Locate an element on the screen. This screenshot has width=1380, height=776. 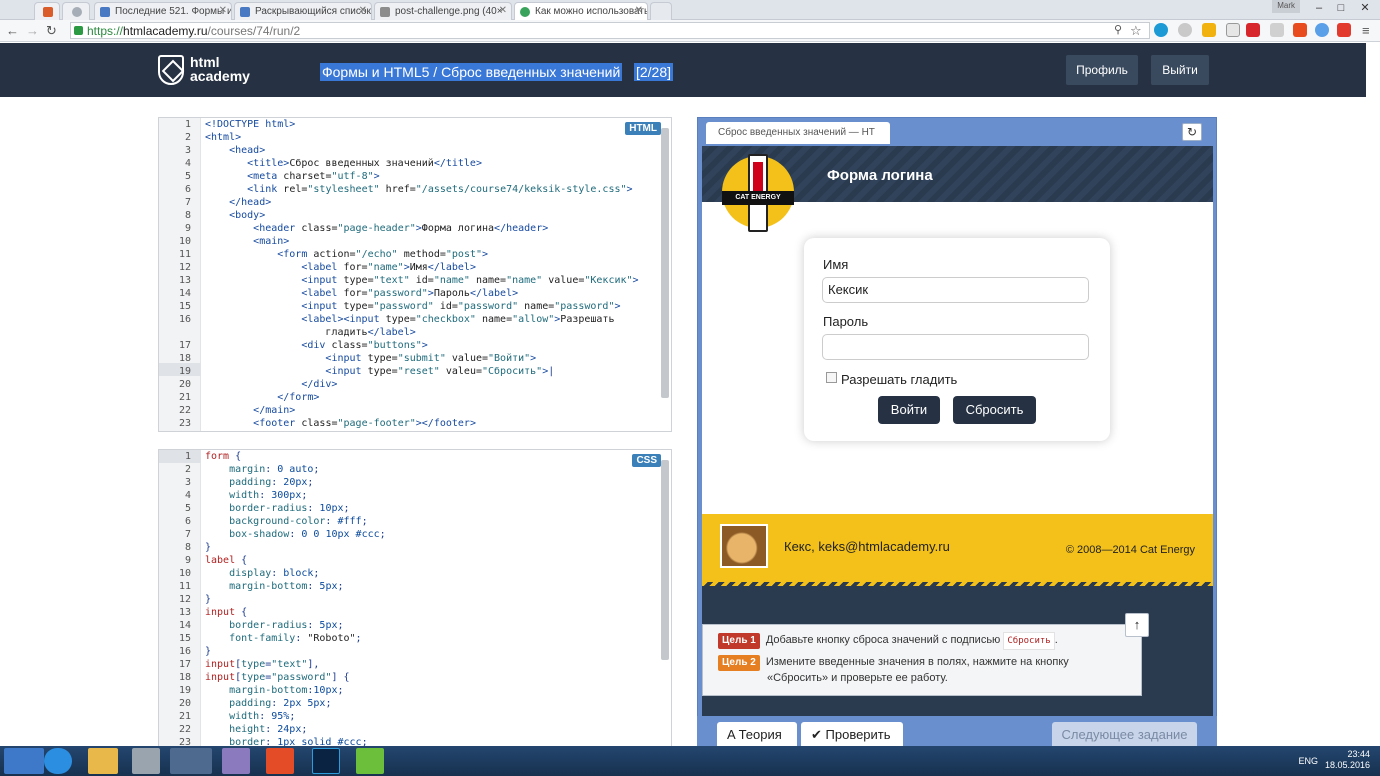
reset-button: Сбросить is located at coordinates (994, 410).